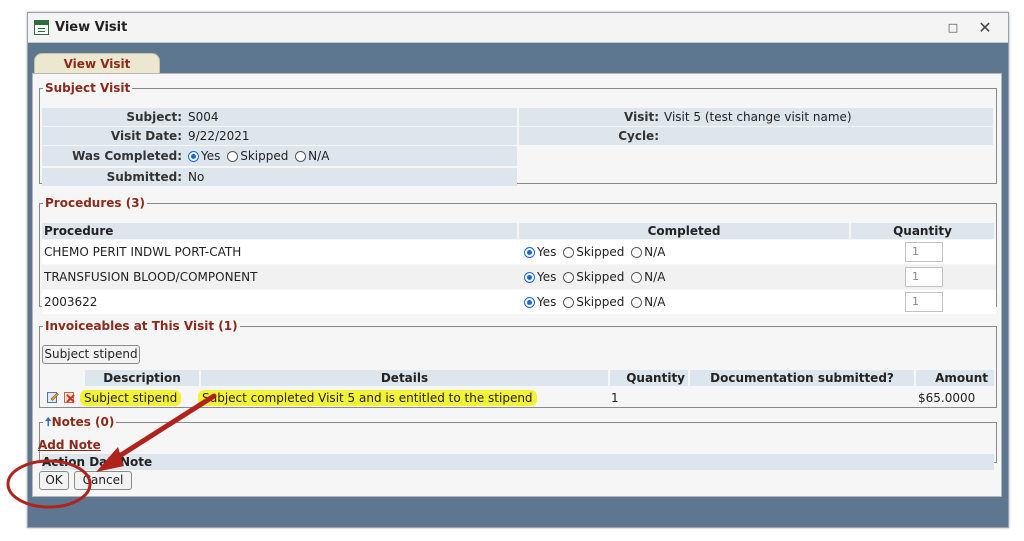 Image resolution: width=1024 pixels, height=541 pixels. Describe the element at coordinates (151, 277) in the screenshot. I see `procedure-name: TRANSFUSION BLOOD/COMPONENT` at that location.